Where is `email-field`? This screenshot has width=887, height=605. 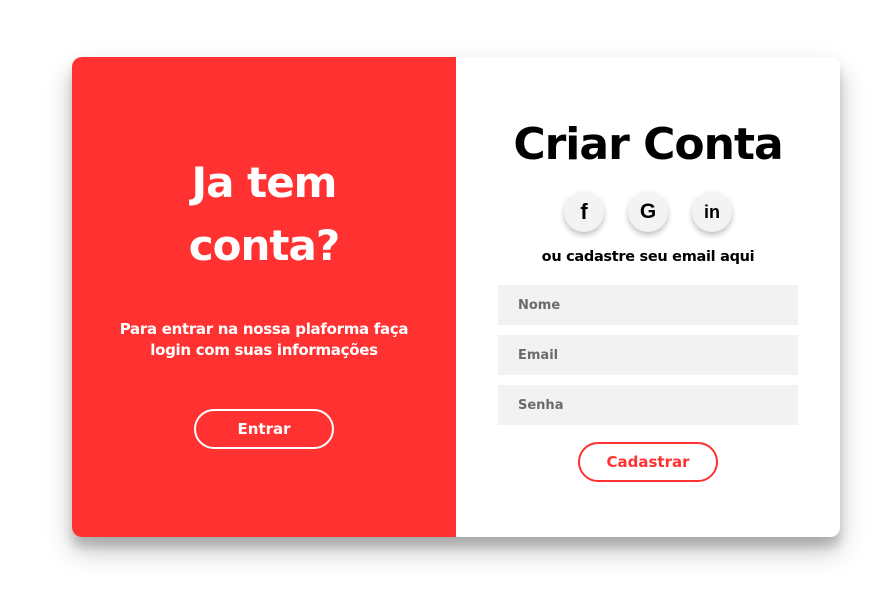 email-field is located at coordinates (648, 355).